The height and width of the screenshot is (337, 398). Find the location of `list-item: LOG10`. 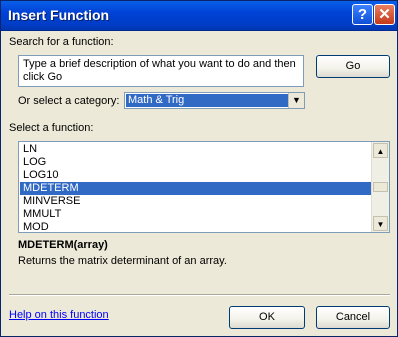

list-item: LOG10 is located at coordinates (198, 175).